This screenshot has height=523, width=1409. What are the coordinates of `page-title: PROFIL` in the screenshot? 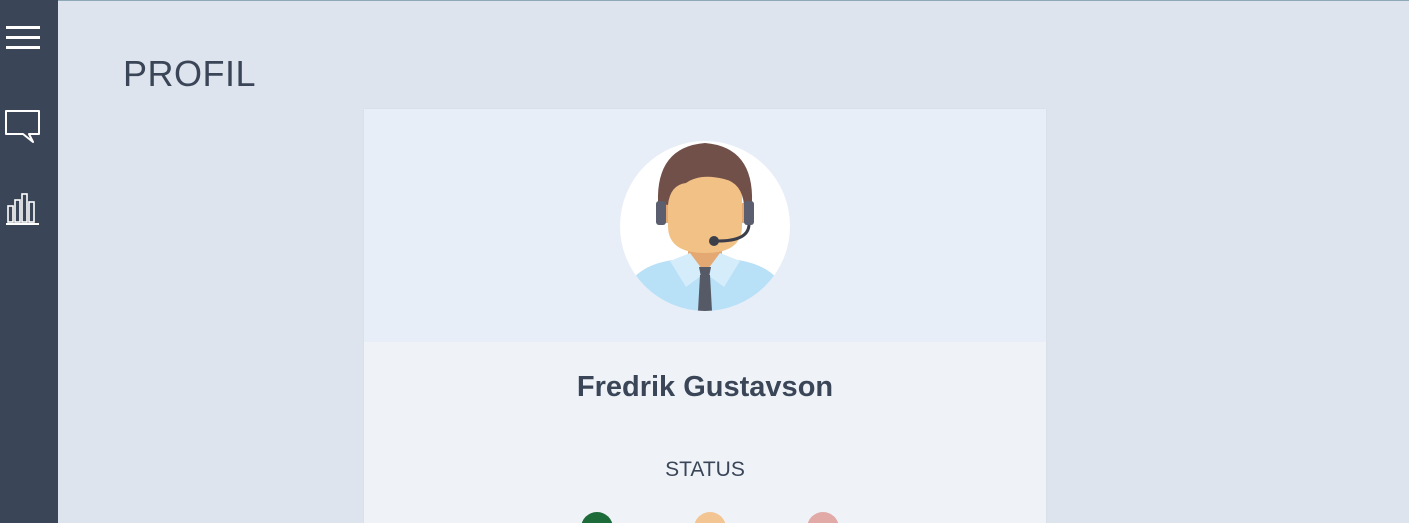 It's located at (190, 73).